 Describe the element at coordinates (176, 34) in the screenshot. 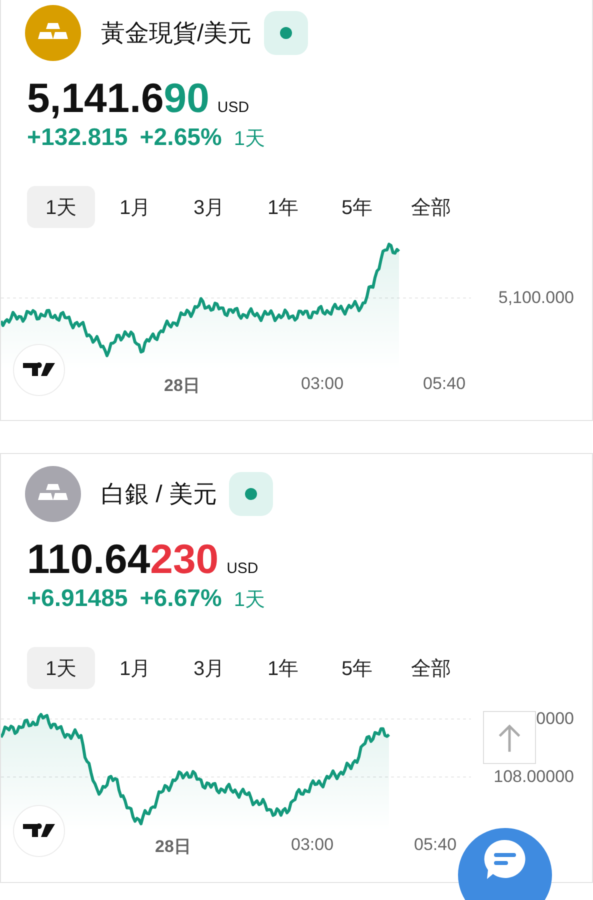

I see `instrument-name: 黃金現貨/美元` at that location.